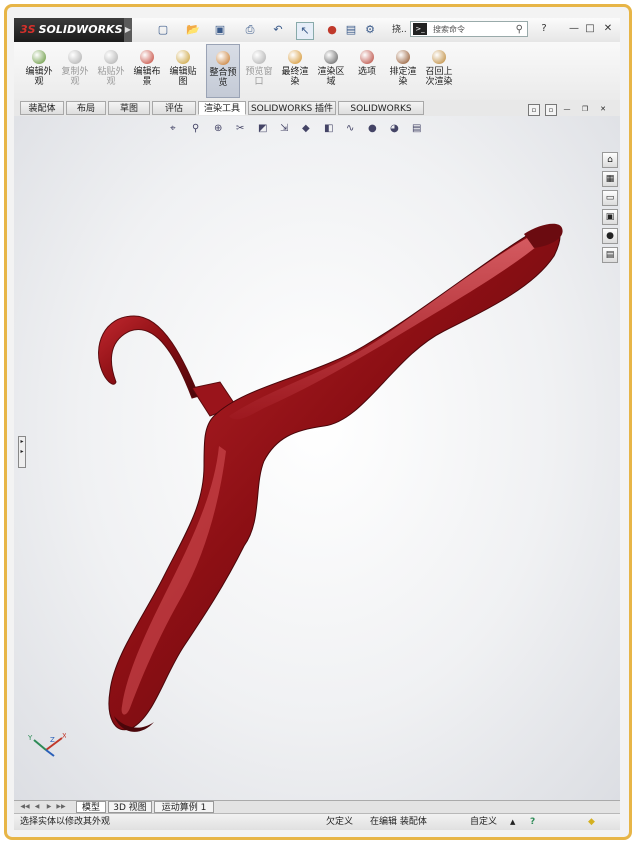 The height and width of the screenshot is (846, 640). What do you see at coordinates (567, 109) in the screenshot?
I see `doc-minimize-icon: —` at bounding box center [567, 109].